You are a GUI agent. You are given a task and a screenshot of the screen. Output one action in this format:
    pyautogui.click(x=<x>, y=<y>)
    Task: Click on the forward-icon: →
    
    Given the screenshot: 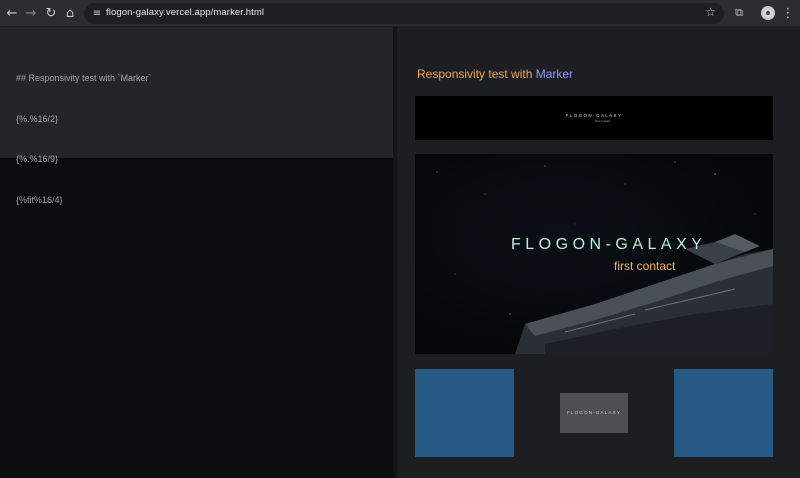 What is the action you would take?
    pyautogui.click(x=31, y=13)
    